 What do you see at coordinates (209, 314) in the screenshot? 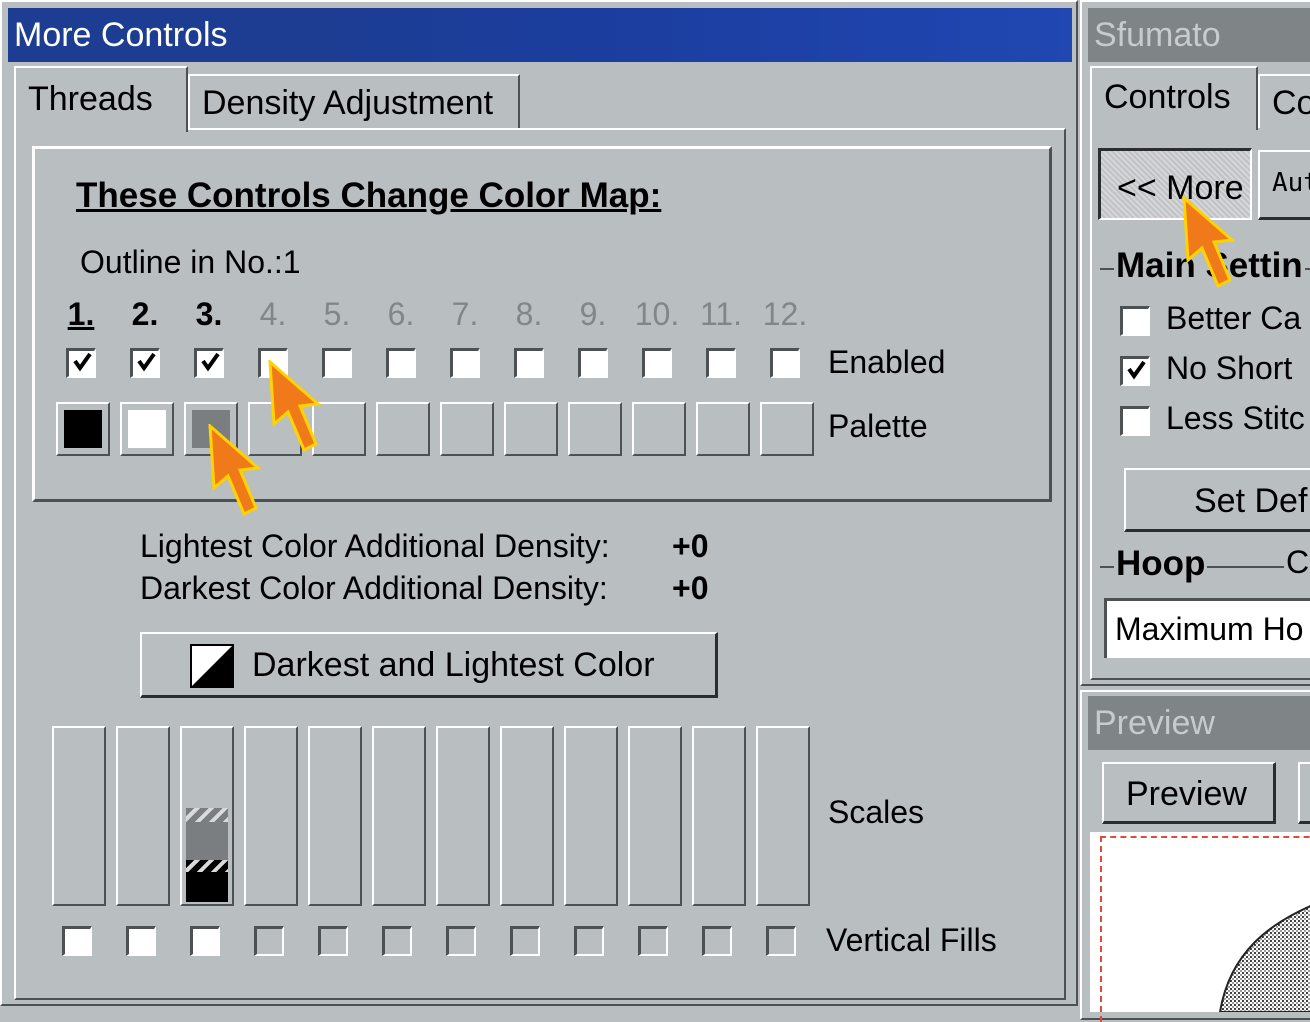
I see `thread-number-3: 3.` at bounding box center [209, 314].